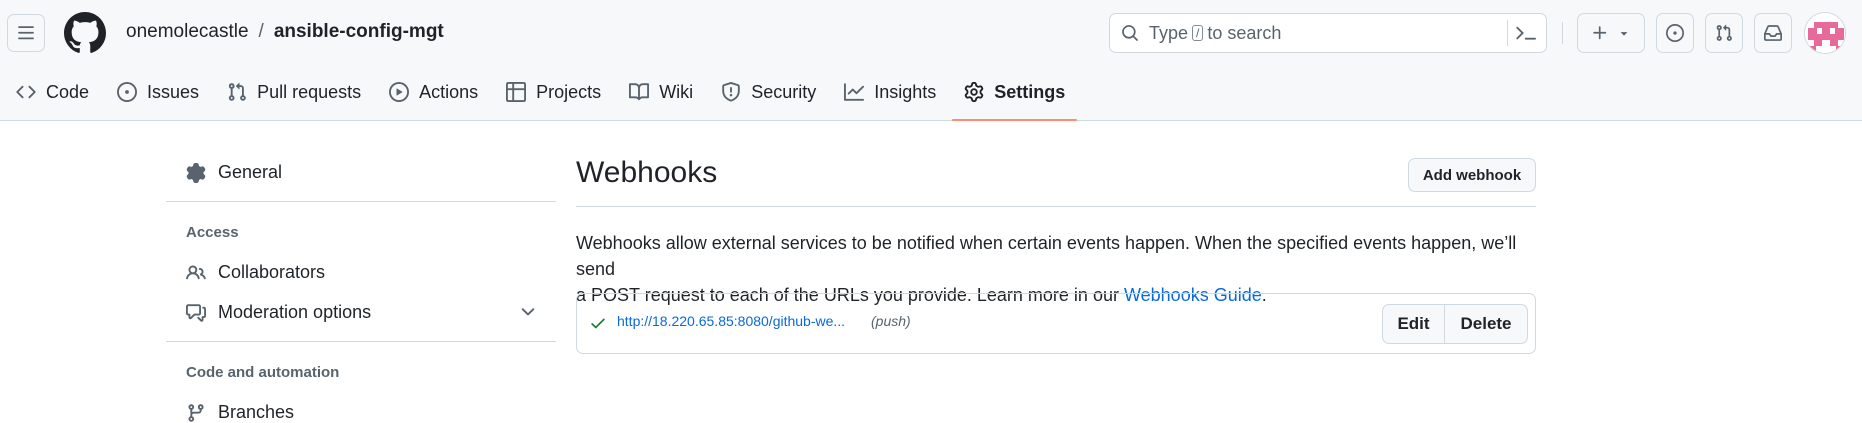 This screenshot has width=1862, height=423. Describe the element at coordinates (1825, 33) in the screenshot. I see `user-avatar` at that location.